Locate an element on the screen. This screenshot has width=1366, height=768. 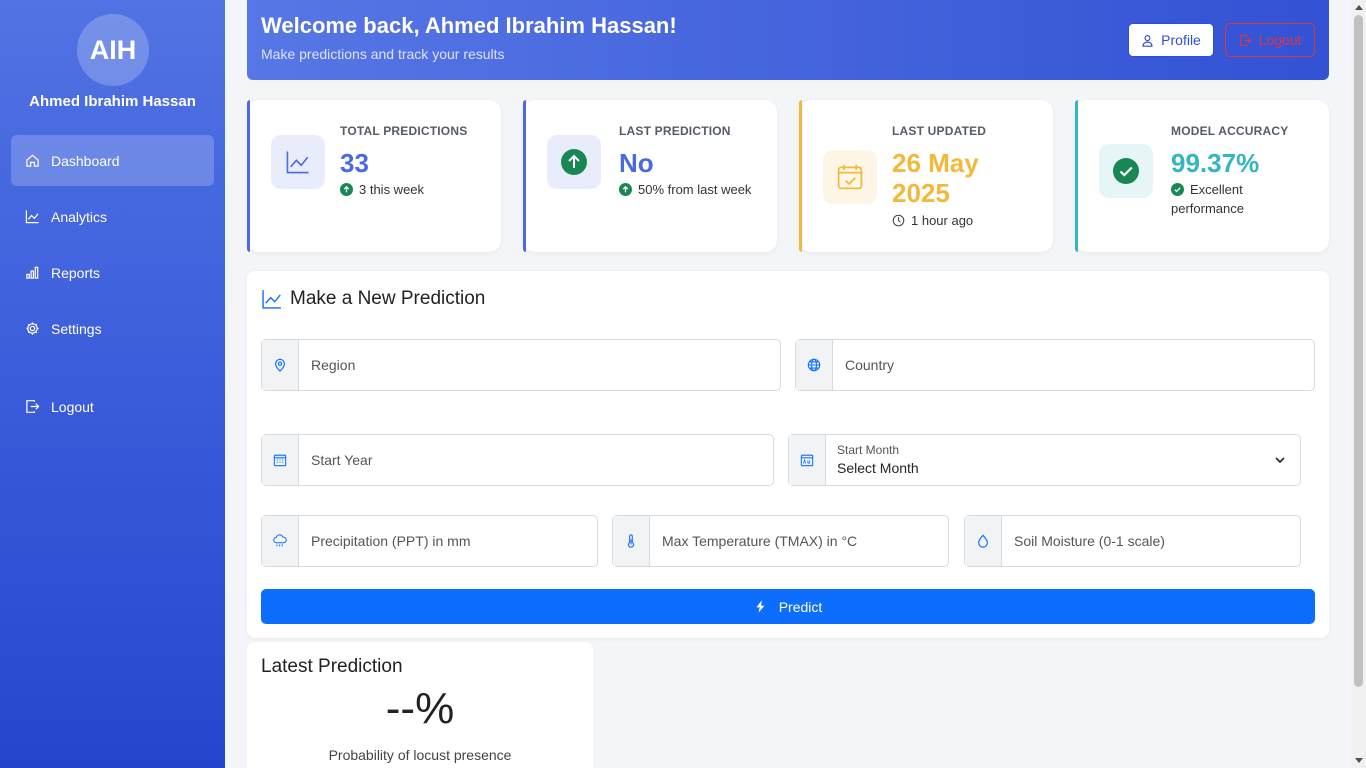
page-title: Welcome back, Ahmed Ibrahim Hassan! is located at coordinates (469, 25).